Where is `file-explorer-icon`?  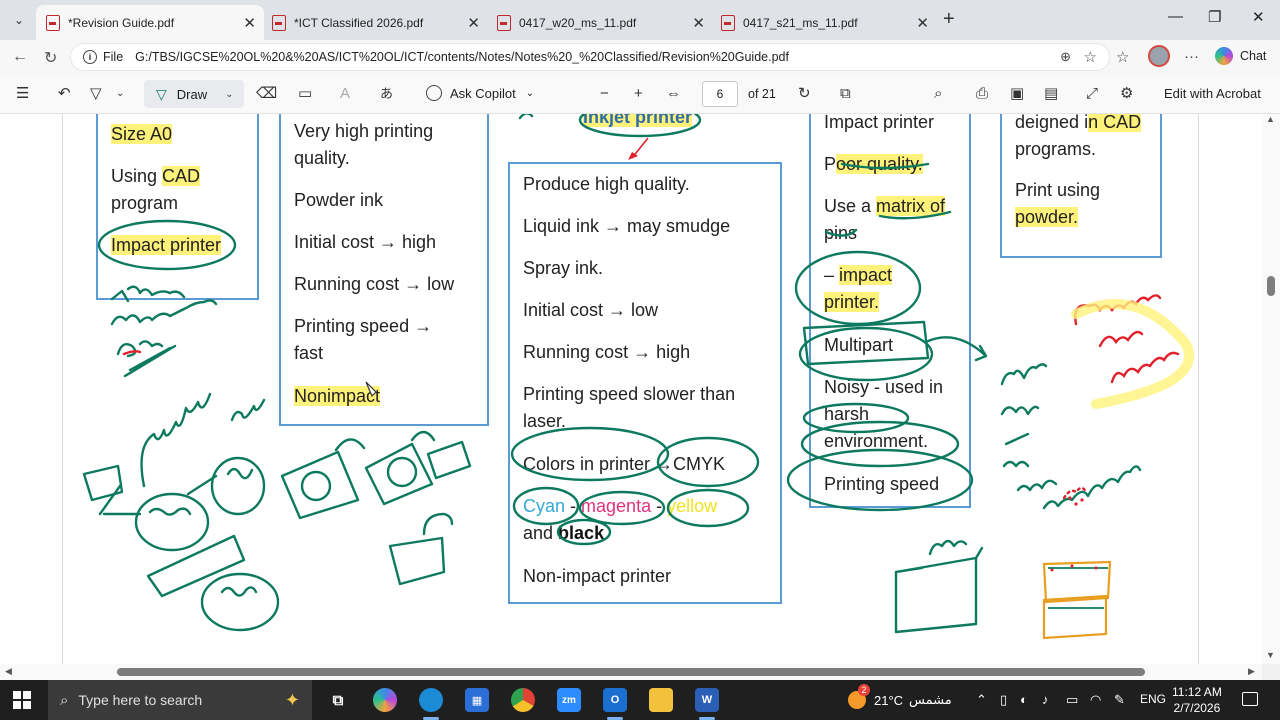 file-explorer-icon is located at coordinates (661, 700).